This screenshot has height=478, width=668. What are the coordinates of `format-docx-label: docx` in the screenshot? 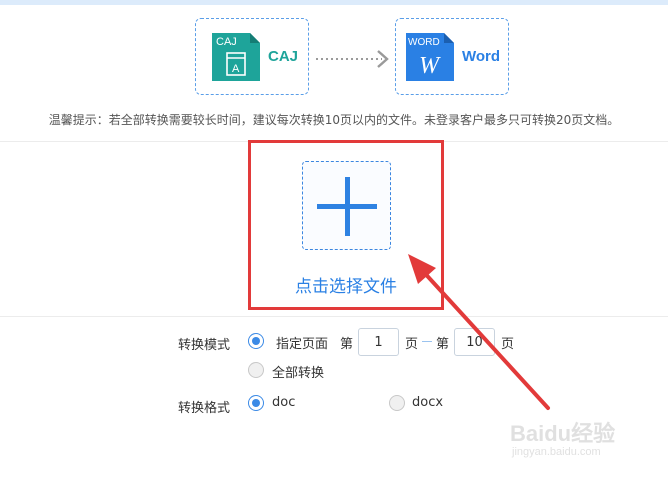 It's located at (428, 402).